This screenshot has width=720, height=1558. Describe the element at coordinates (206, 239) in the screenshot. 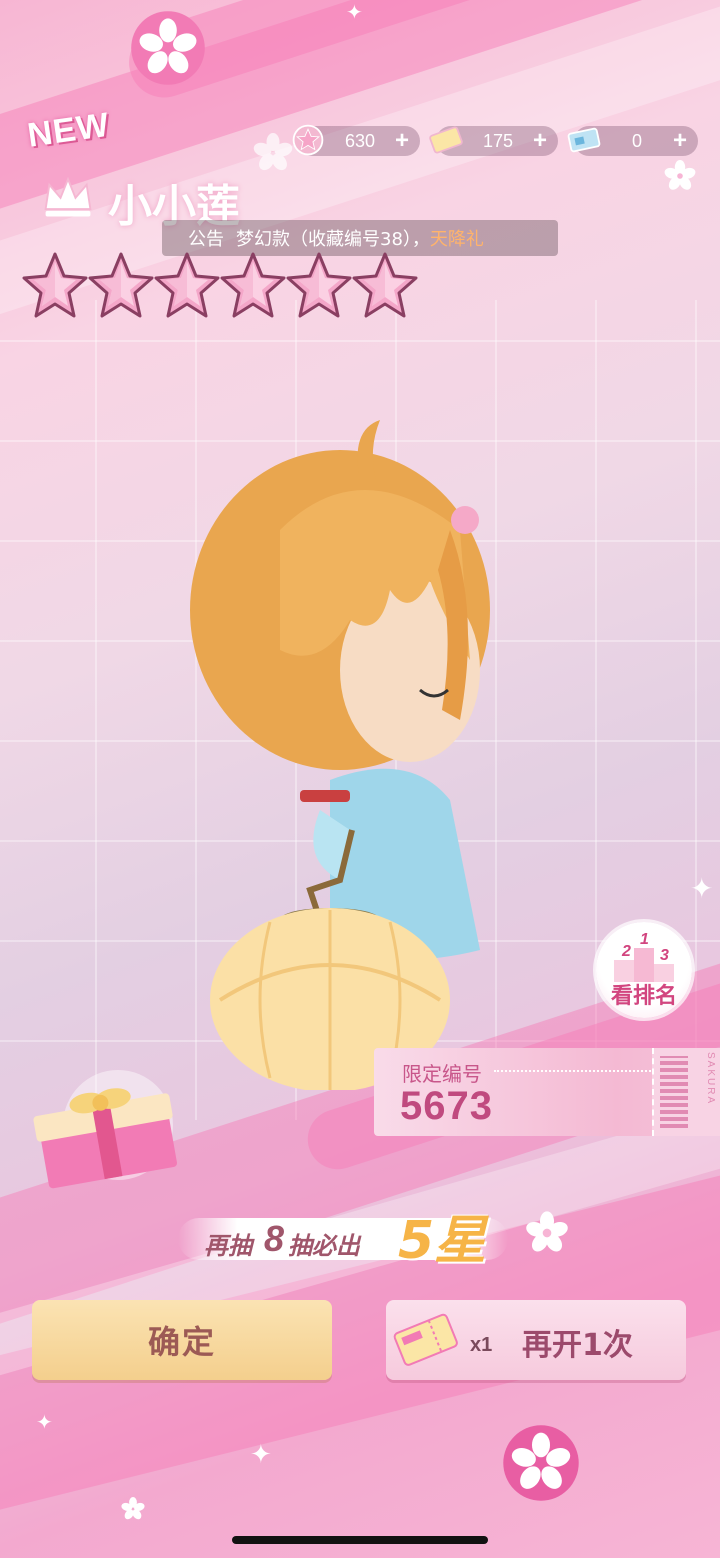

I see `announcement-label: 公告` at that location.